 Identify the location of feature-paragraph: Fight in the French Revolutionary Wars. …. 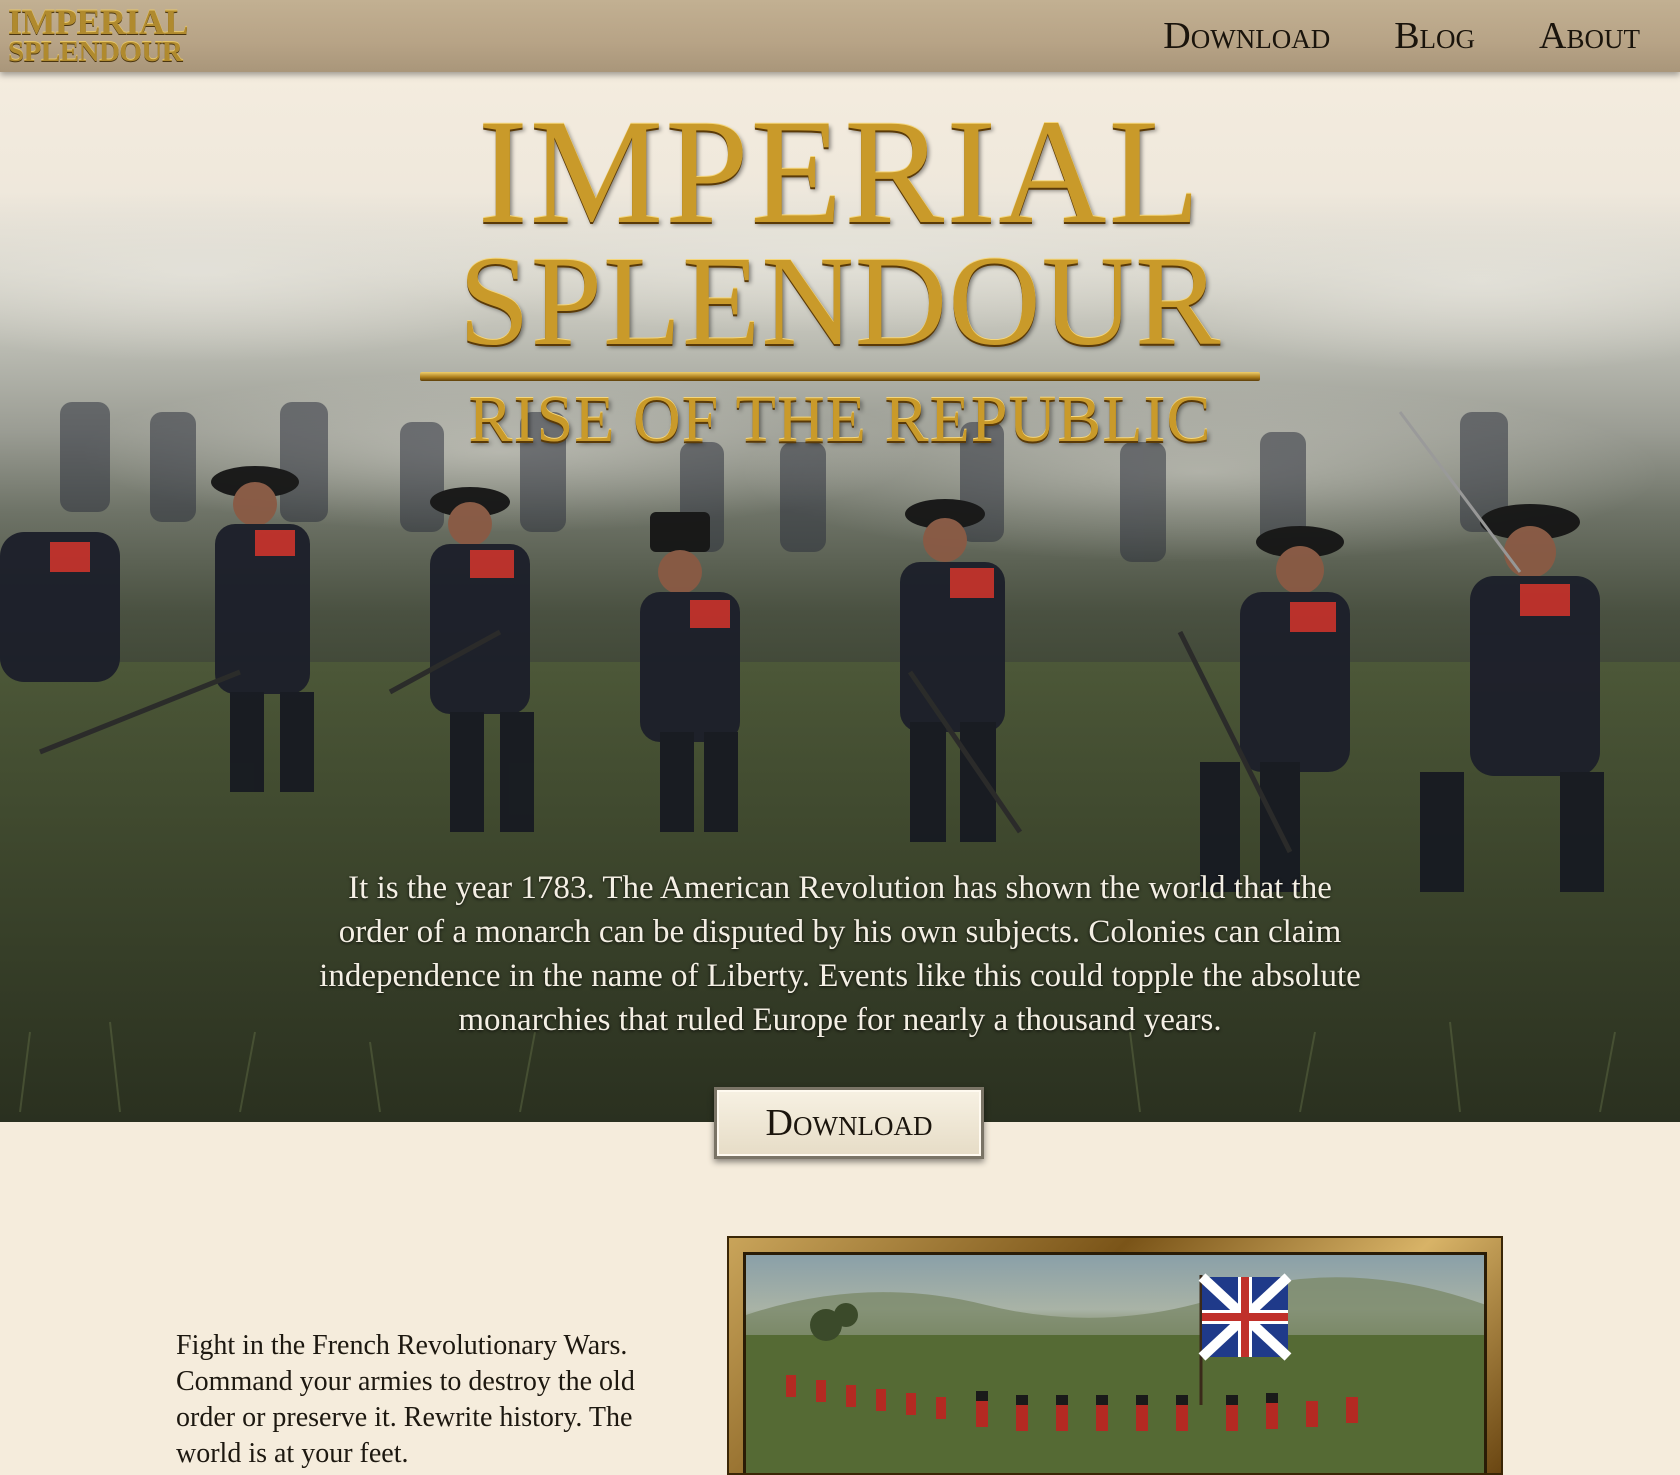
(405, 1399).